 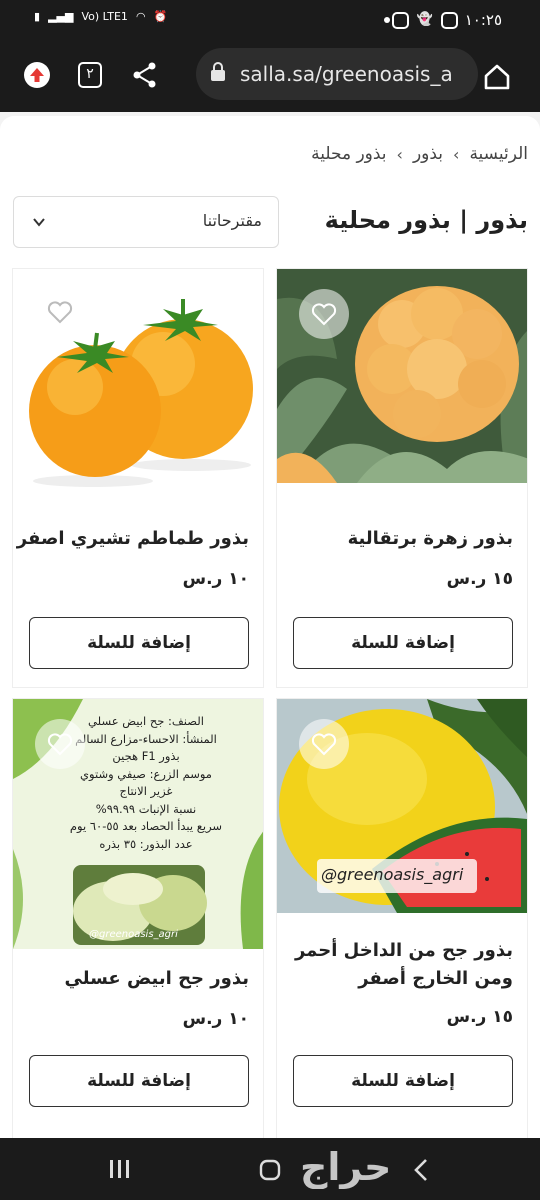 What do you see at coordinates (426, 220) in the screenshot?
I see `page-title: بذور | بذور محلية` at bounding box center [426, 220].